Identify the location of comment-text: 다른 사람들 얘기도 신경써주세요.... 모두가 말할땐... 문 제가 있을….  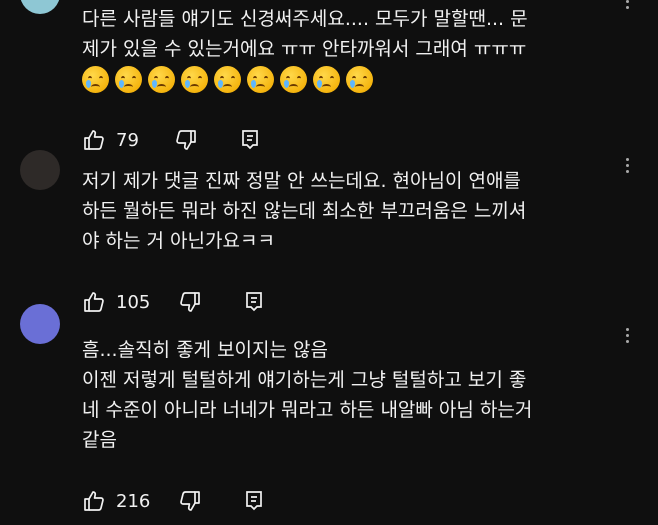
(305, 34).